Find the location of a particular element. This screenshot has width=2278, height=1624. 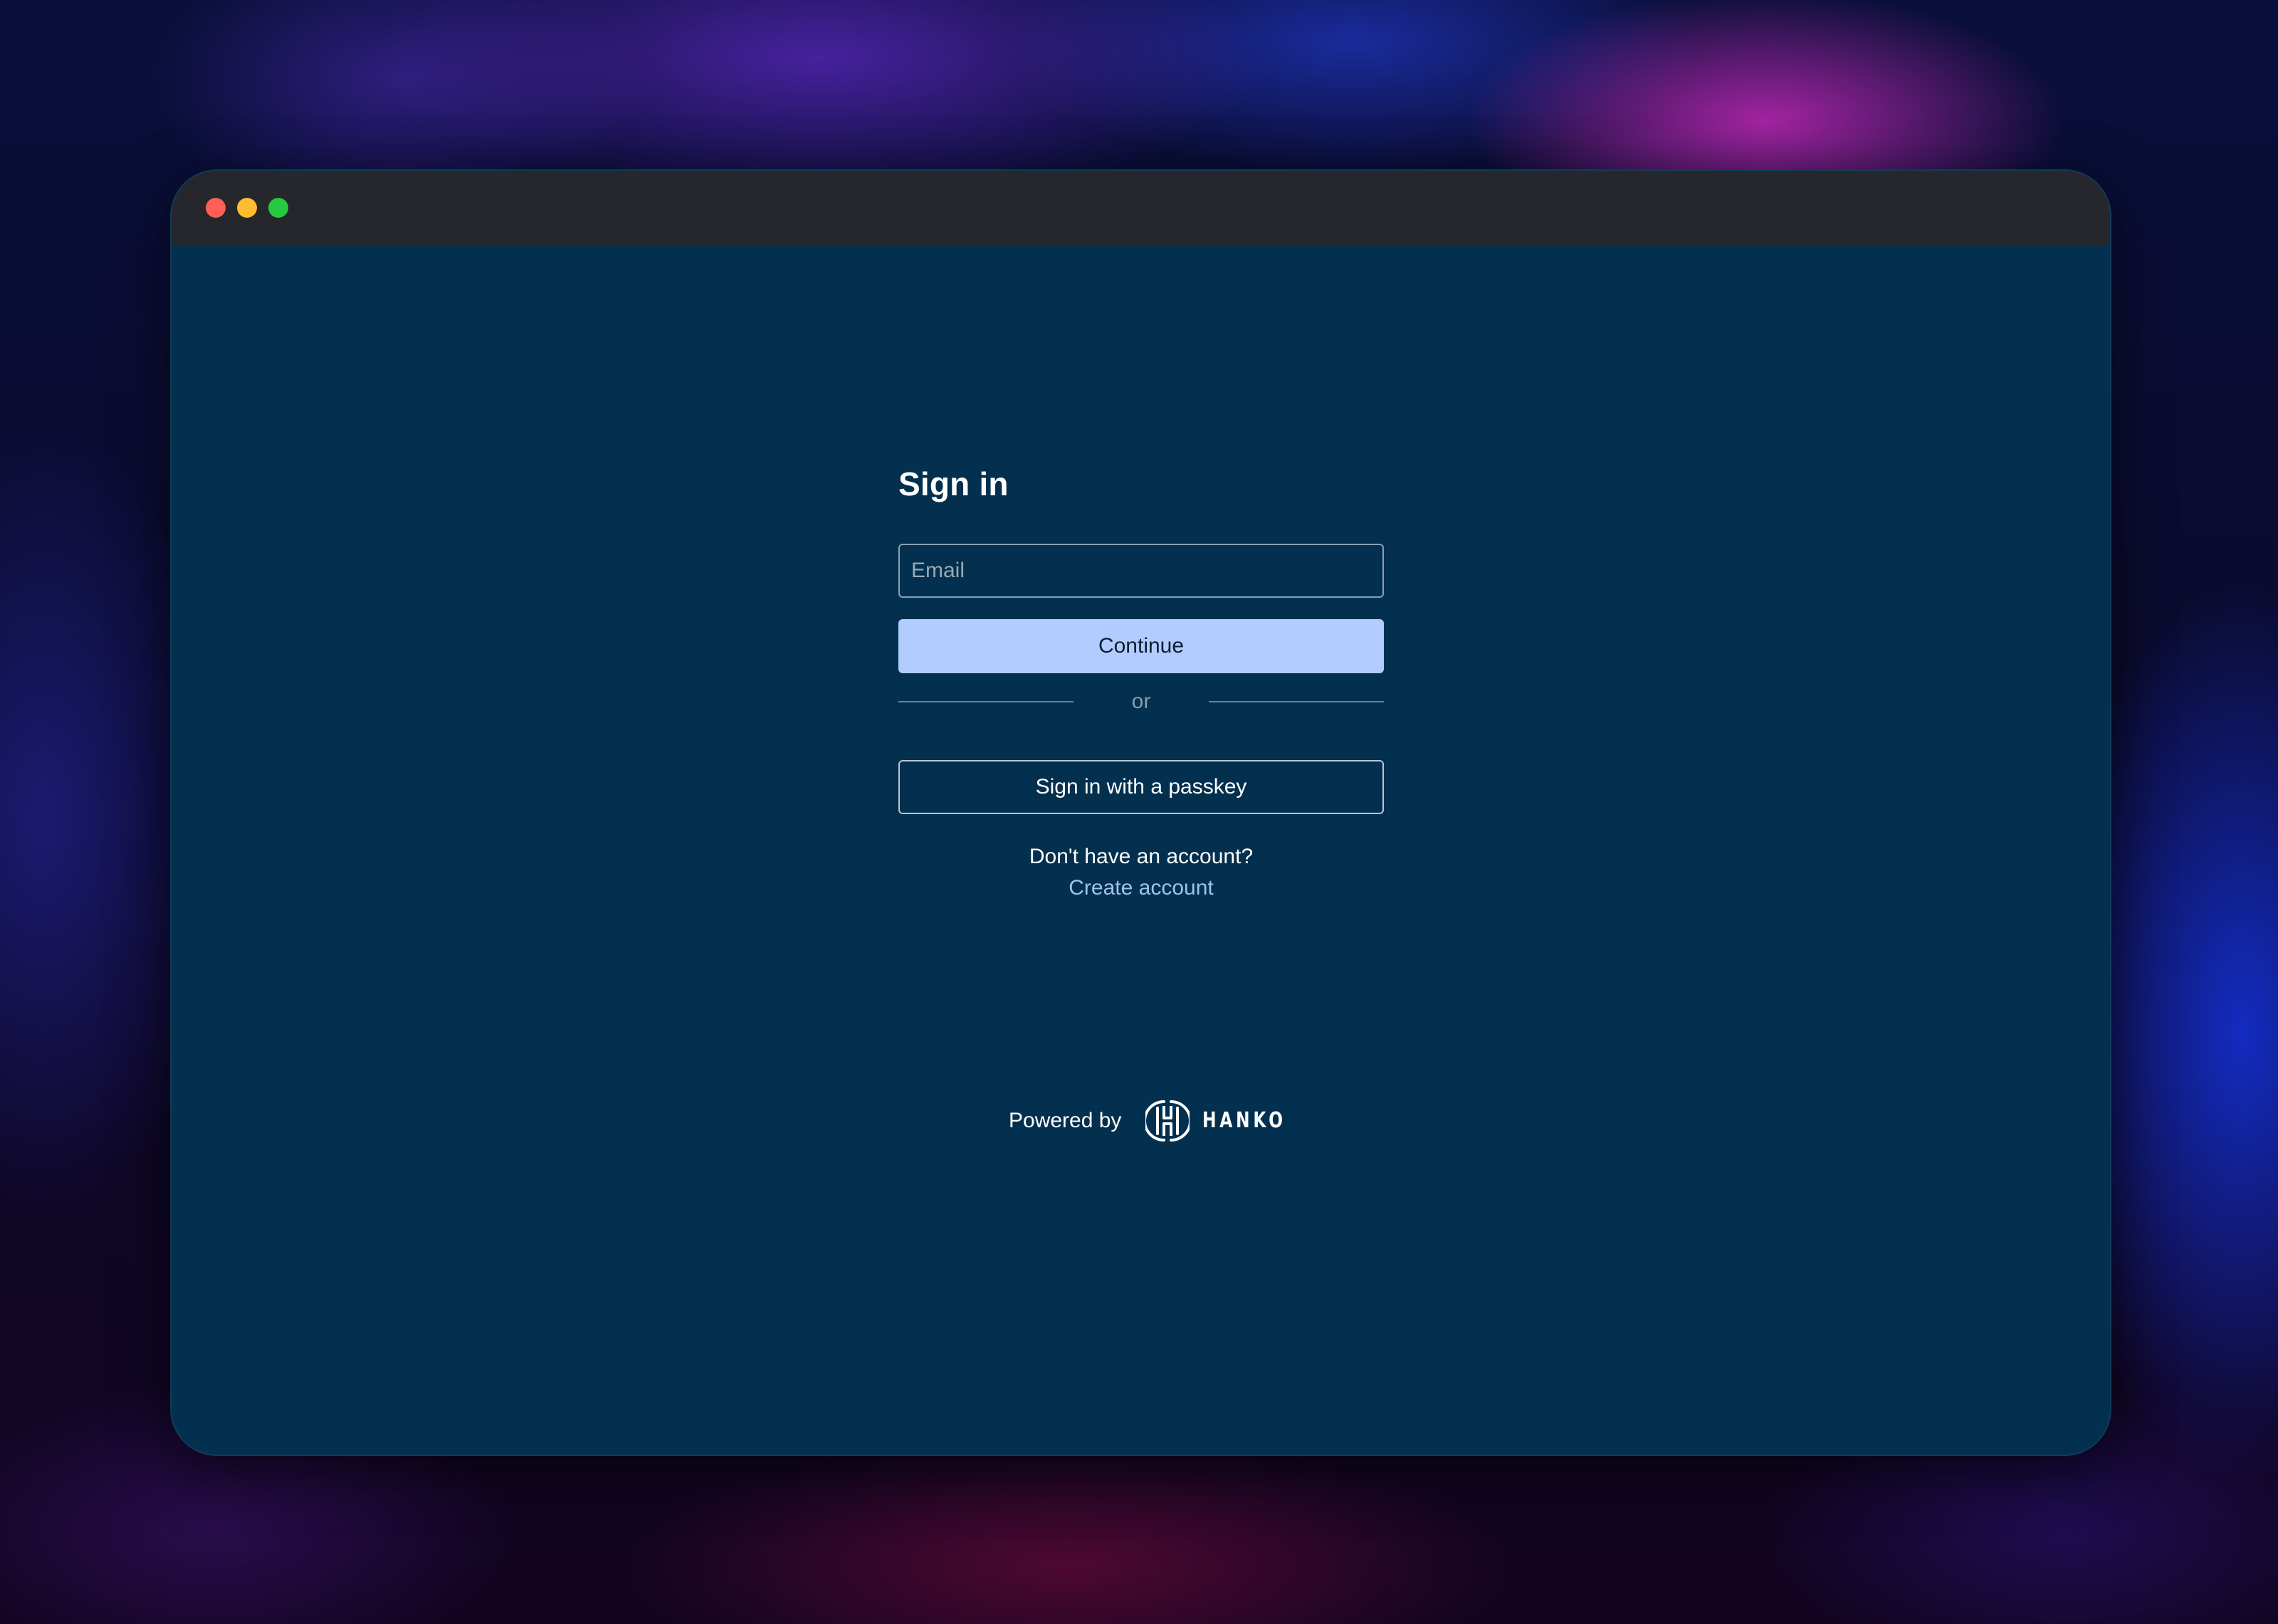

email-input is located at coordinates (1141, 571).